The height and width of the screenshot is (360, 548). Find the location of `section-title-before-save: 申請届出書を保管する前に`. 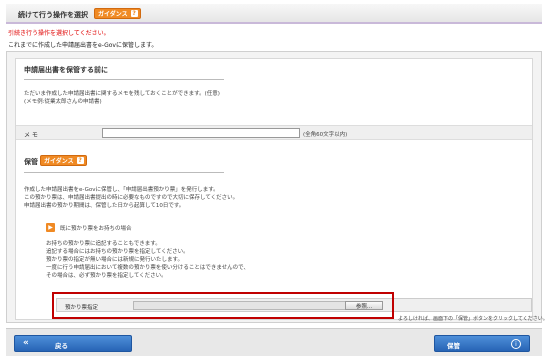

section-title-before-save: 申請届出書を保管する前に is located at coordinates (66, 70).